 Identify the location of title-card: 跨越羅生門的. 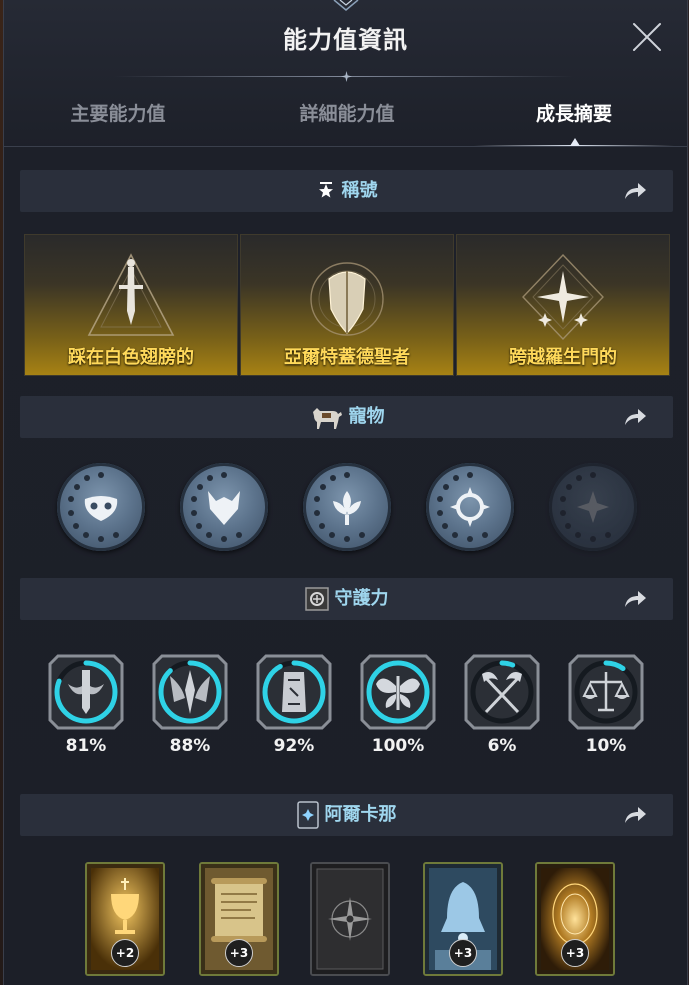
(563, 305).